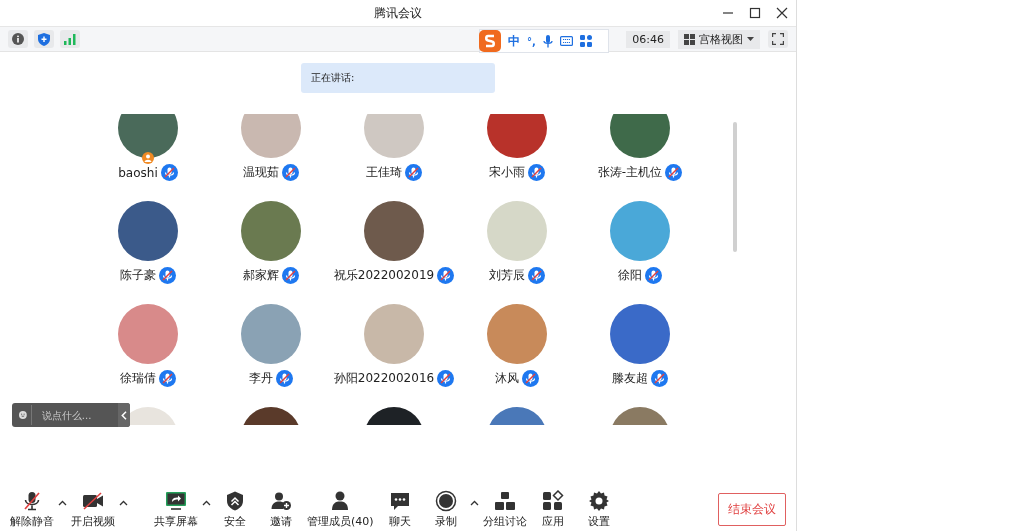 The width and height of the screenshot is (1024, 531). I want to click on input-mode-toggle: 中, so click(514, 41).